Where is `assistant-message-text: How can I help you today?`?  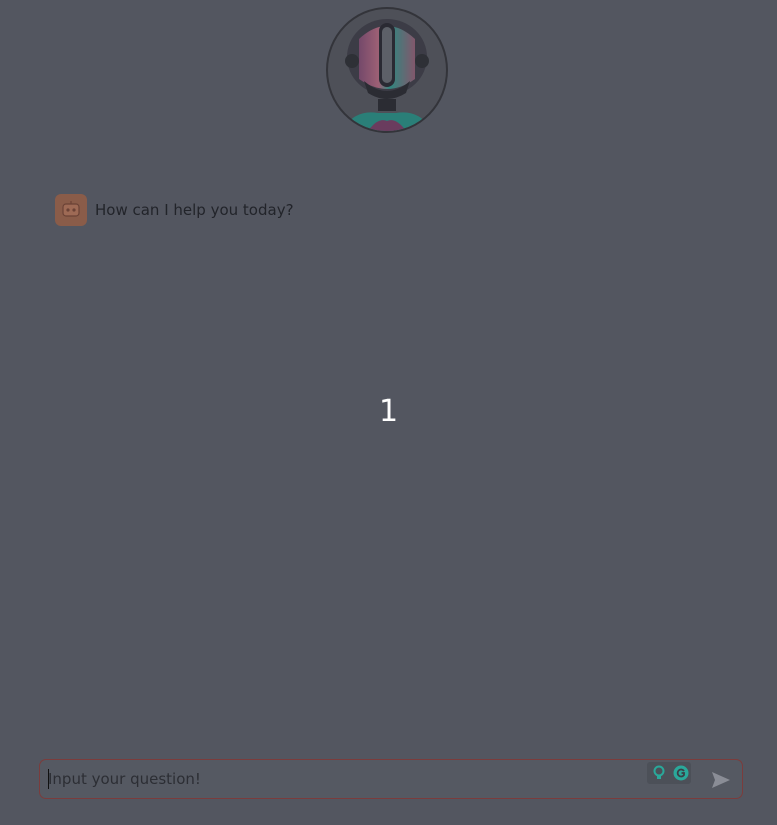
assistant-message-text: How can I help you today? is located at coordinates (194, 210).